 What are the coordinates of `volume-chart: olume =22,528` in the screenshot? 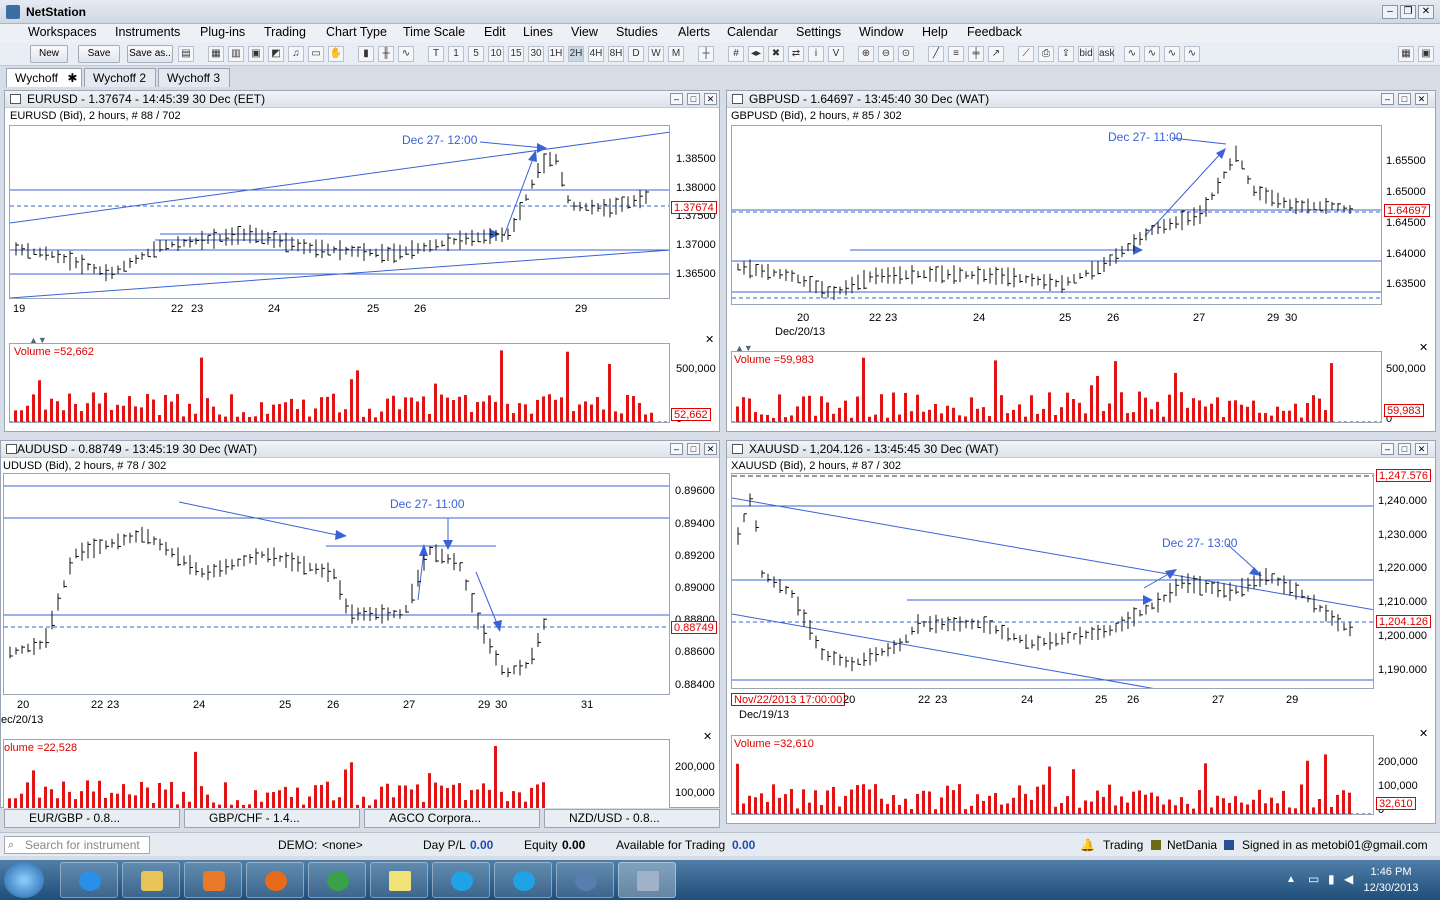 It's located at (336, 774).